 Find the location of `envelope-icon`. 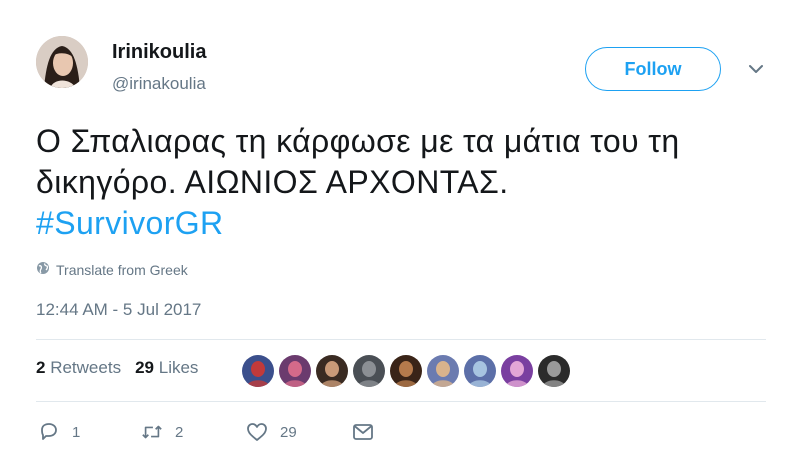

envelope-icon is located at coordinates (363, 432).